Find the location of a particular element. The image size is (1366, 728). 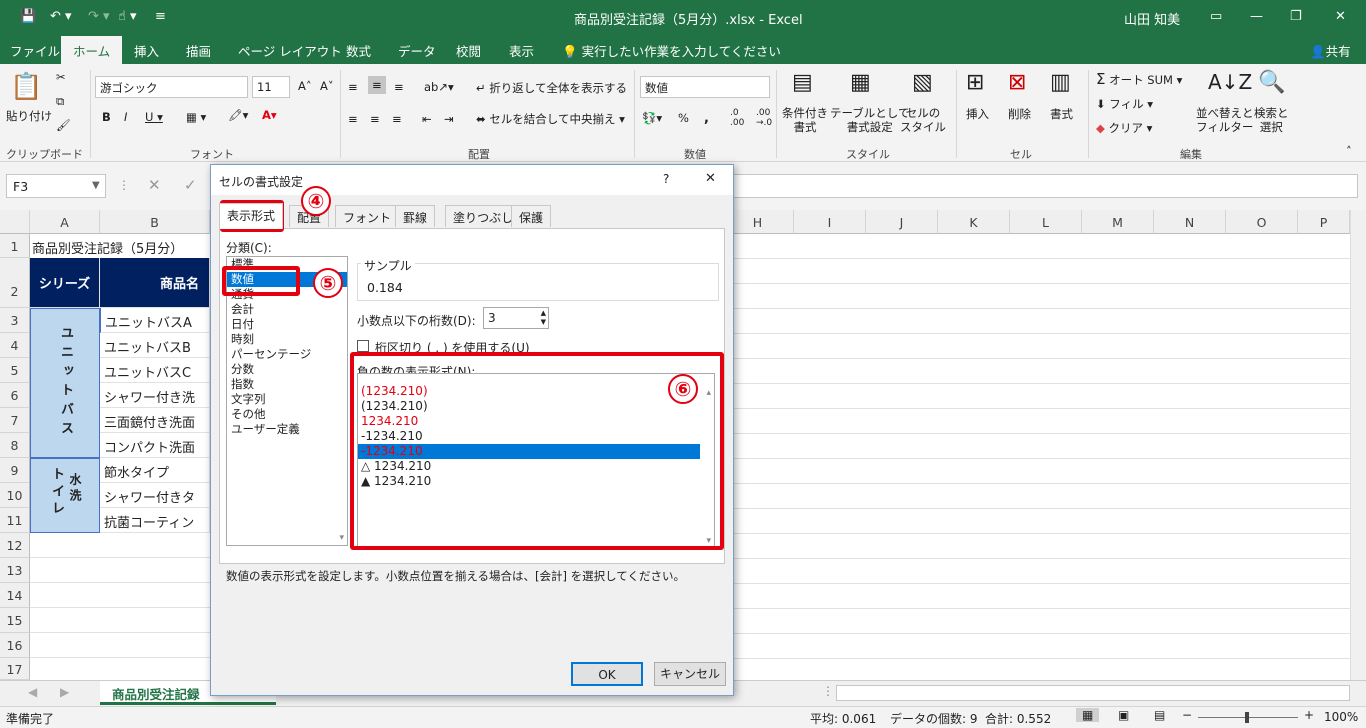

increase-decimal-icon: .0.00 is located at coordinates (737, 118).